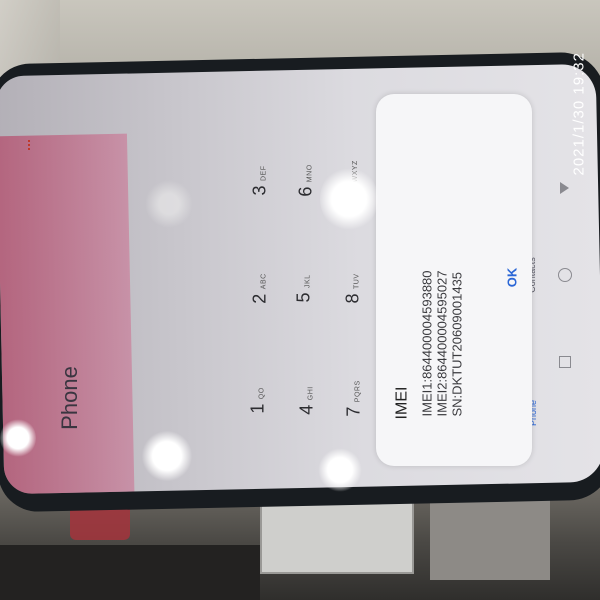 This screenshot has width=600, height=600. Describe the element at coordinates (352, 289) in the screenshot. I see `dialpad-key-8: 8 TUV` at that location.